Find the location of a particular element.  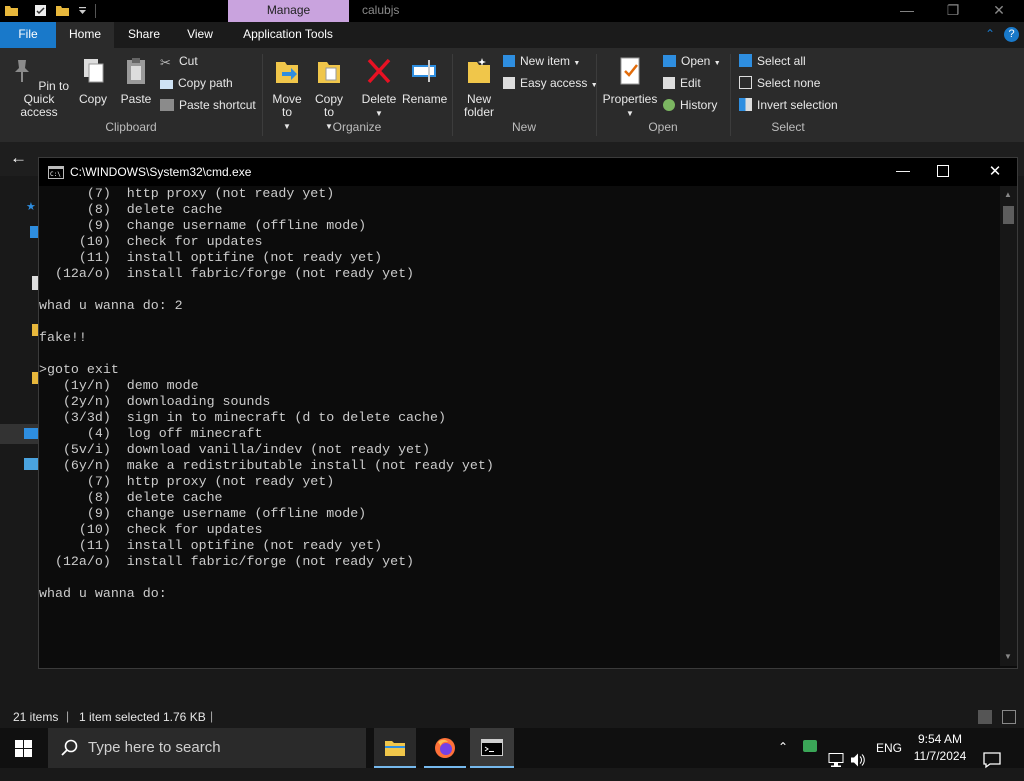

console-line: >goto exit is located at coordinates (79, 369).